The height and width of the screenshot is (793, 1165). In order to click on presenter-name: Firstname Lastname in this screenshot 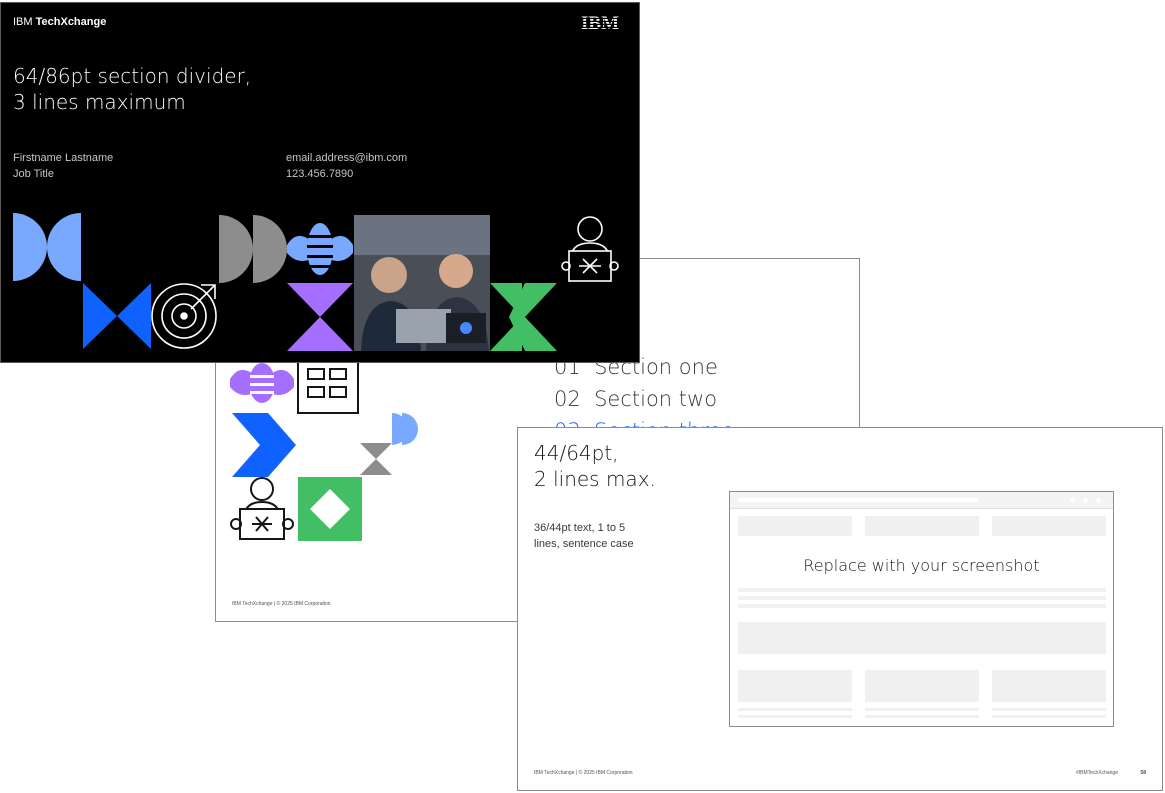, I will do `click(63, 158)`.